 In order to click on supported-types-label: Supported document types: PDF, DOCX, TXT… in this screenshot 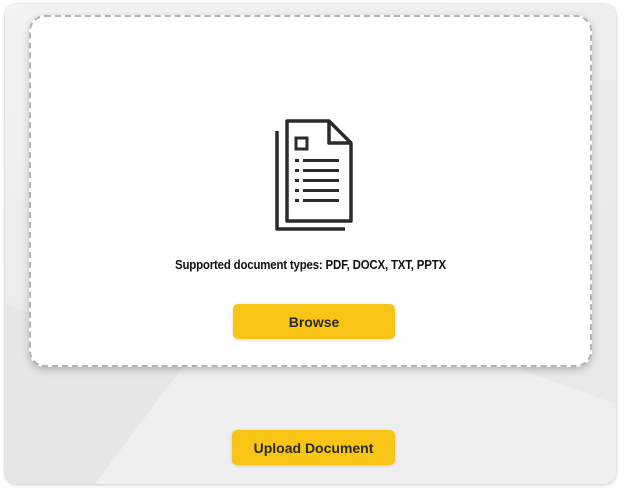, I will do `click(310, 264)`.